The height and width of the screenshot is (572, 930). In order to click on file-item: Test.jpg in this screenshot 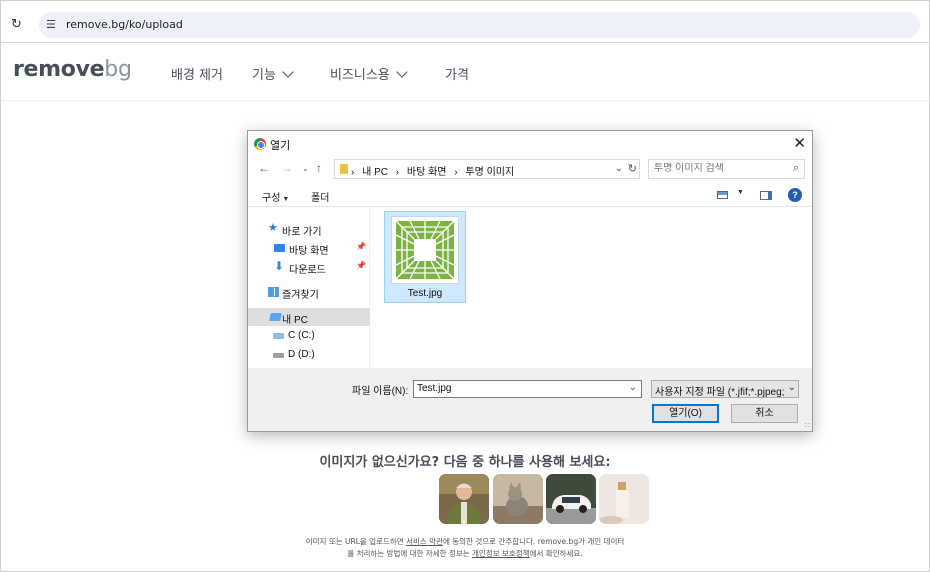, I will do `click(425, 257)`.